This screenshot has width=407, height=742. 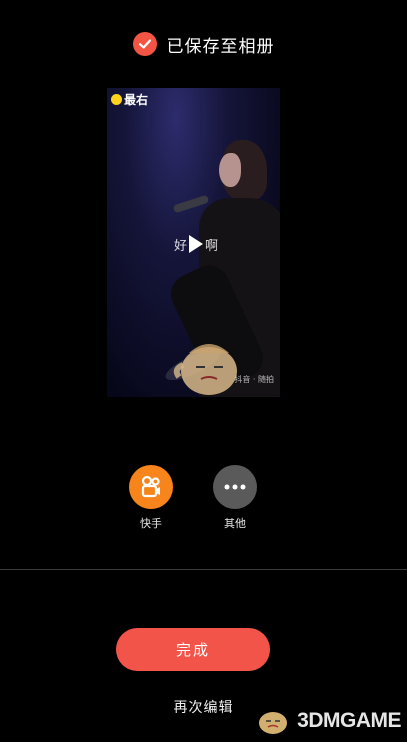 I want to click on share-kuaishou-button, so click(x=151, y=487).